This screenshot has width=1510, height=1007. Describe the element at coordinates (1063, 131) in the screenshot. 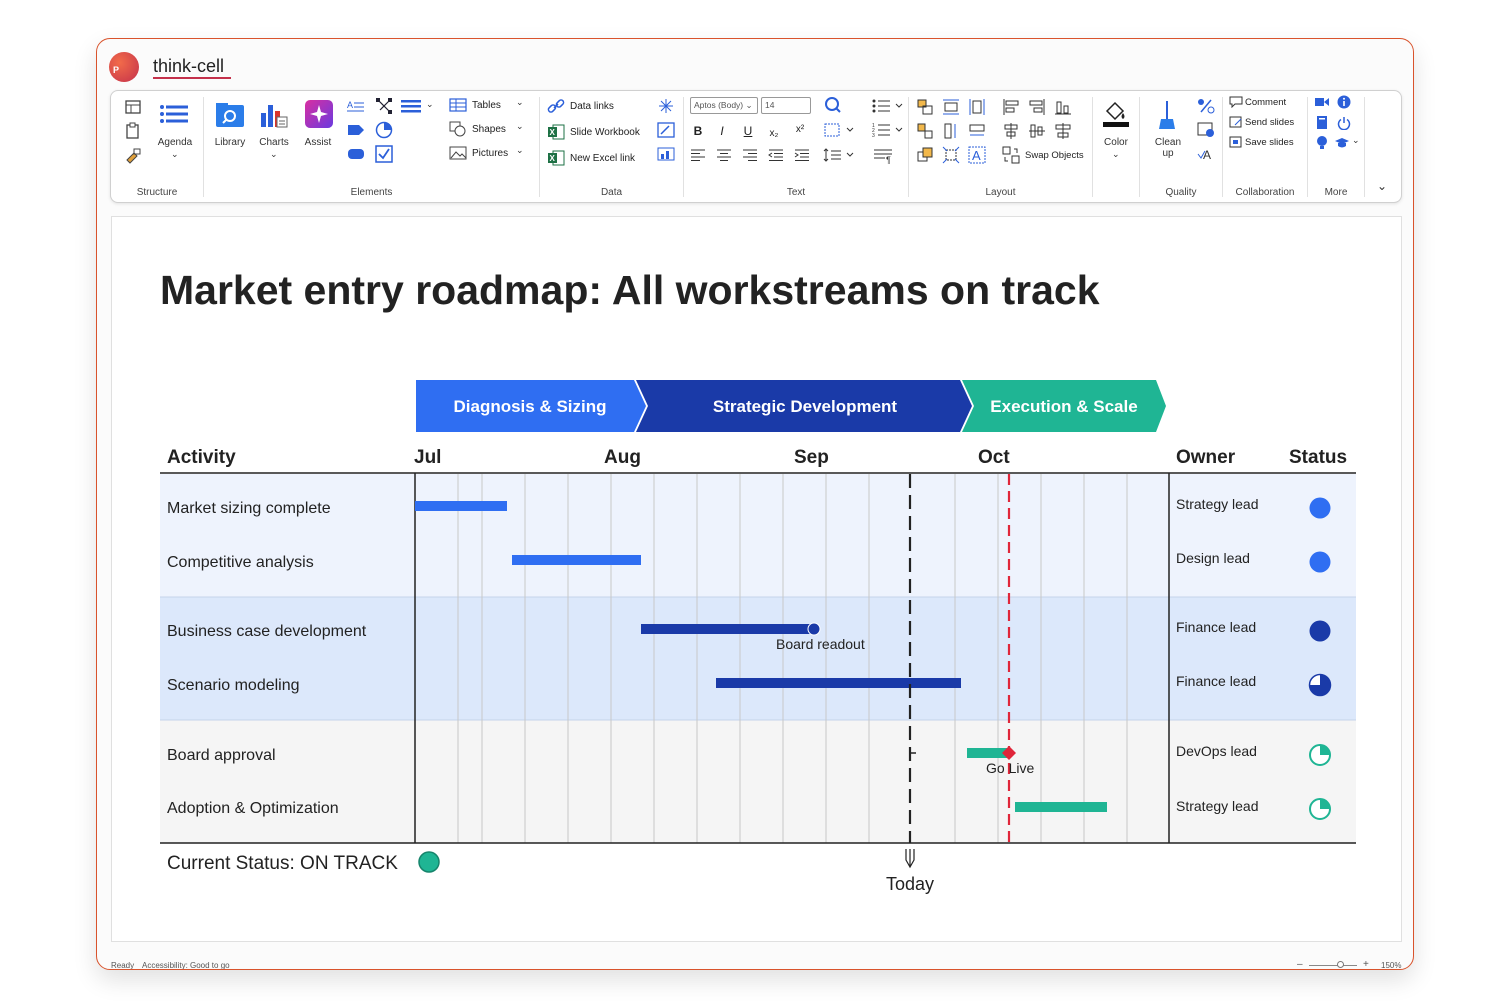

I see `distribute-icon` at that location.